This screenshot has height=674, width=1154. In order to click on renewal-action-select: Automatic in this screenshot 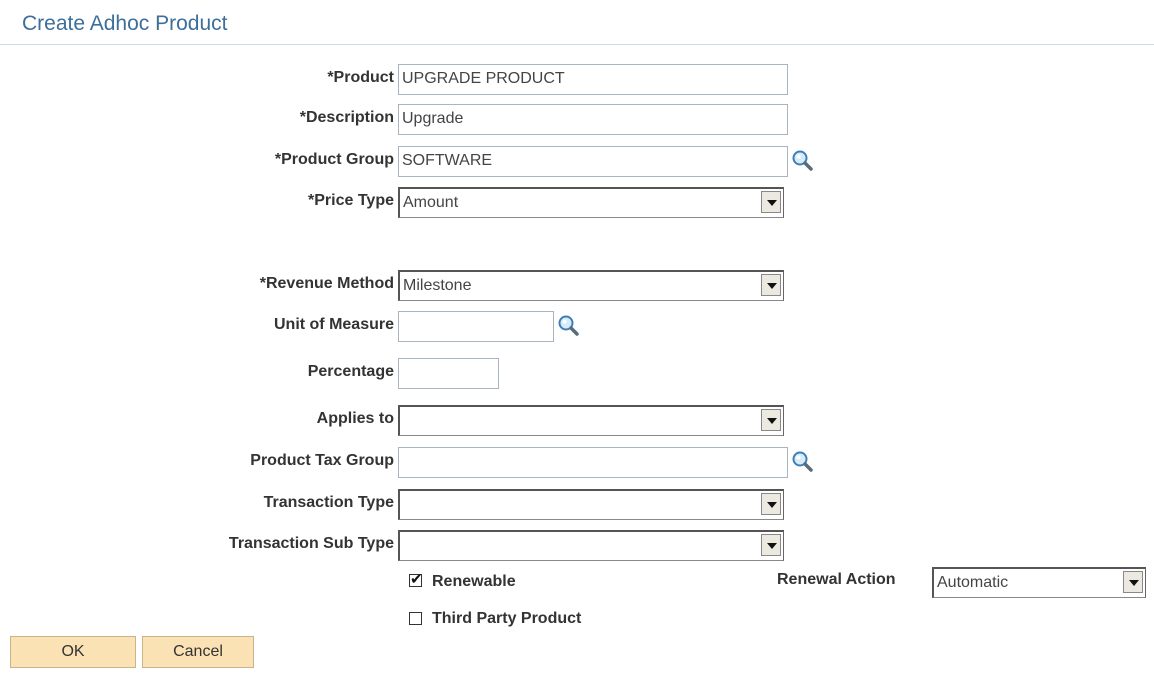, I will do `click(1039, 582)`.